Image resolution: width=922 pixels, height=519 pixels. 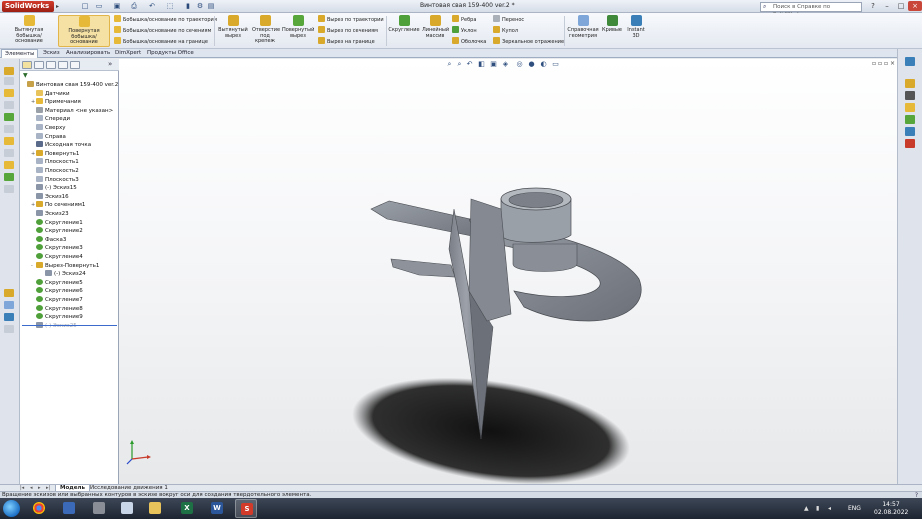 I want to click on previous-view-icon: ↶, so click(x=469, y=64).